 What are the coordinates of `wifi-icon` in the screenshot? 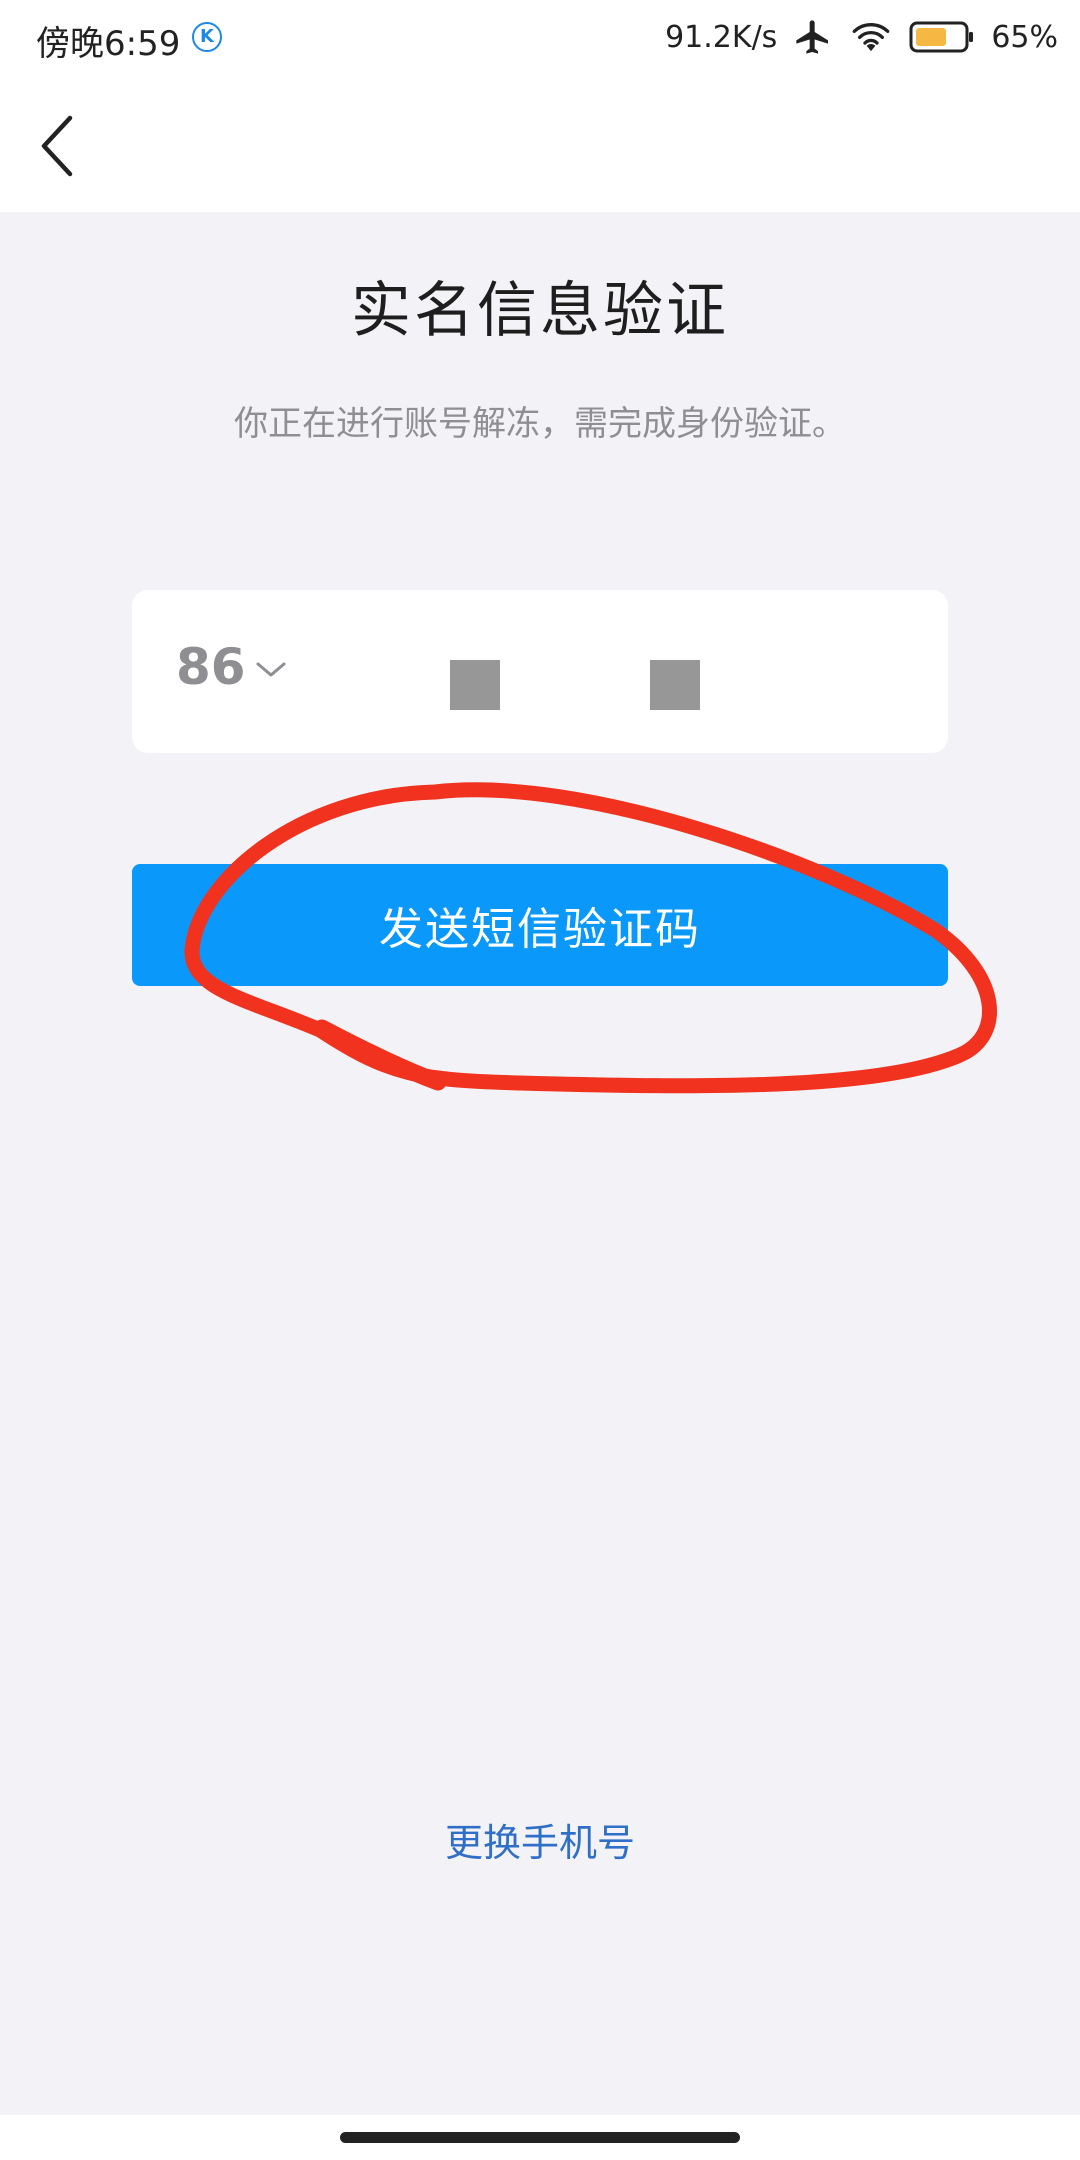 It's located at (871, 37).